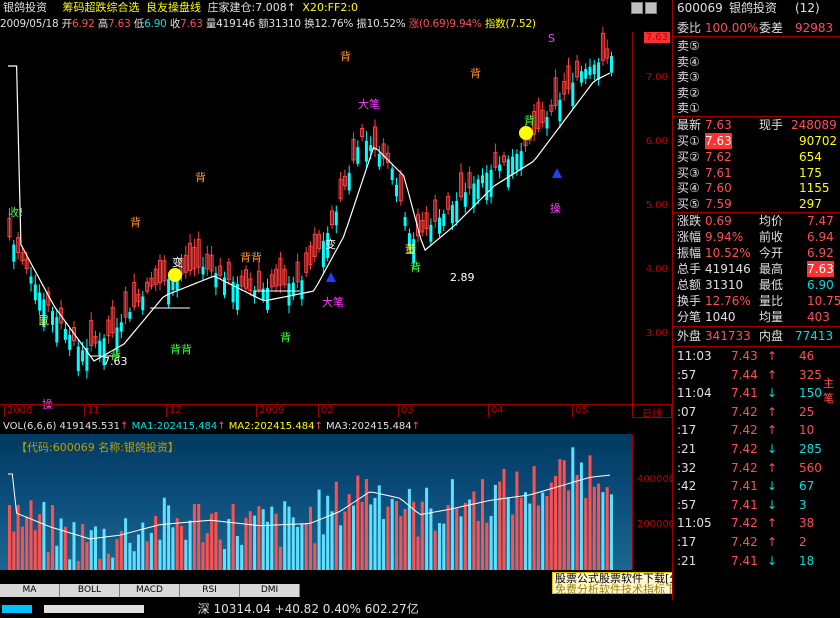 The width and height of the screenshot is (840, 618). Describe the element at coordinates (756, 375) in the screenshot. I see `tick-row: :57 7.44 ↑ 325` at that location.